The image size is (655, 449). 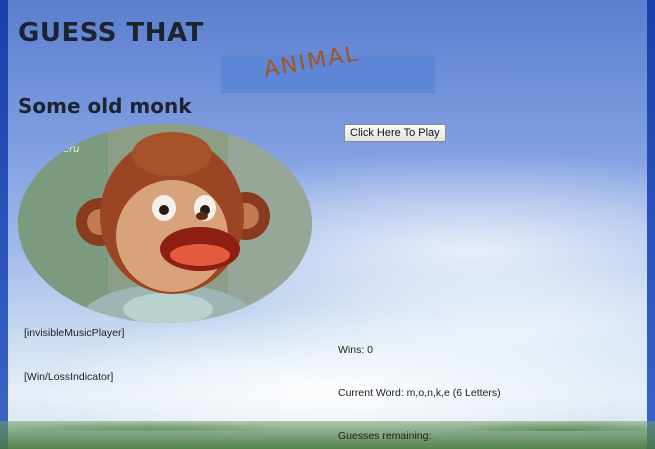 I want to click on music-player-placeholder: [invisibleMusicPlayer], so click(x=74, y=333).